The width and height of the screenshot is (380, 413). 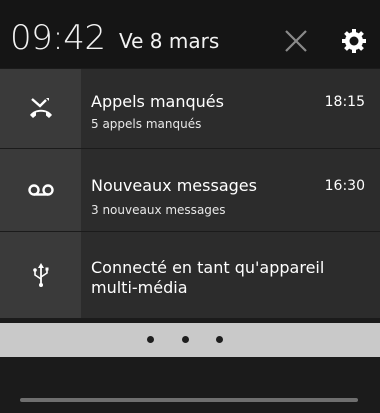 What do you see at coordinates (40, 108) in the screenshot?
I see `missed-call-icon` at bounding box center [40, 108].